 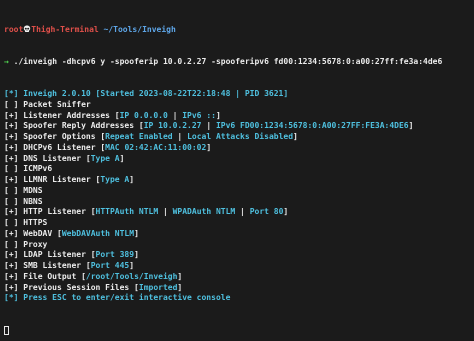 What do you see at coordinates (239, 30) in the screenshot?
I see `prompt-line: root Thigh-Terminal ~/Tools/Inveigh` at bounding box center [239, 30].